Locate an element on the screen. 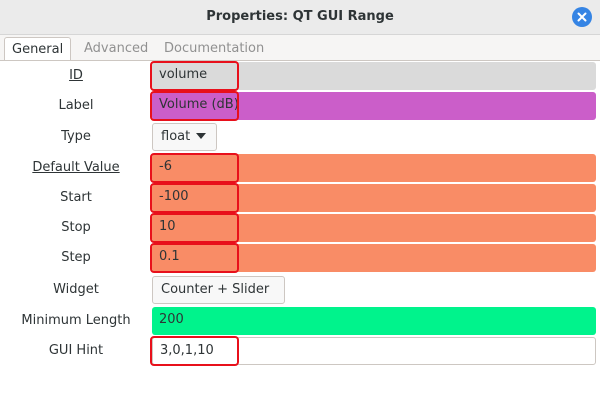  step-label: Step is located at coordinates (76, 257).